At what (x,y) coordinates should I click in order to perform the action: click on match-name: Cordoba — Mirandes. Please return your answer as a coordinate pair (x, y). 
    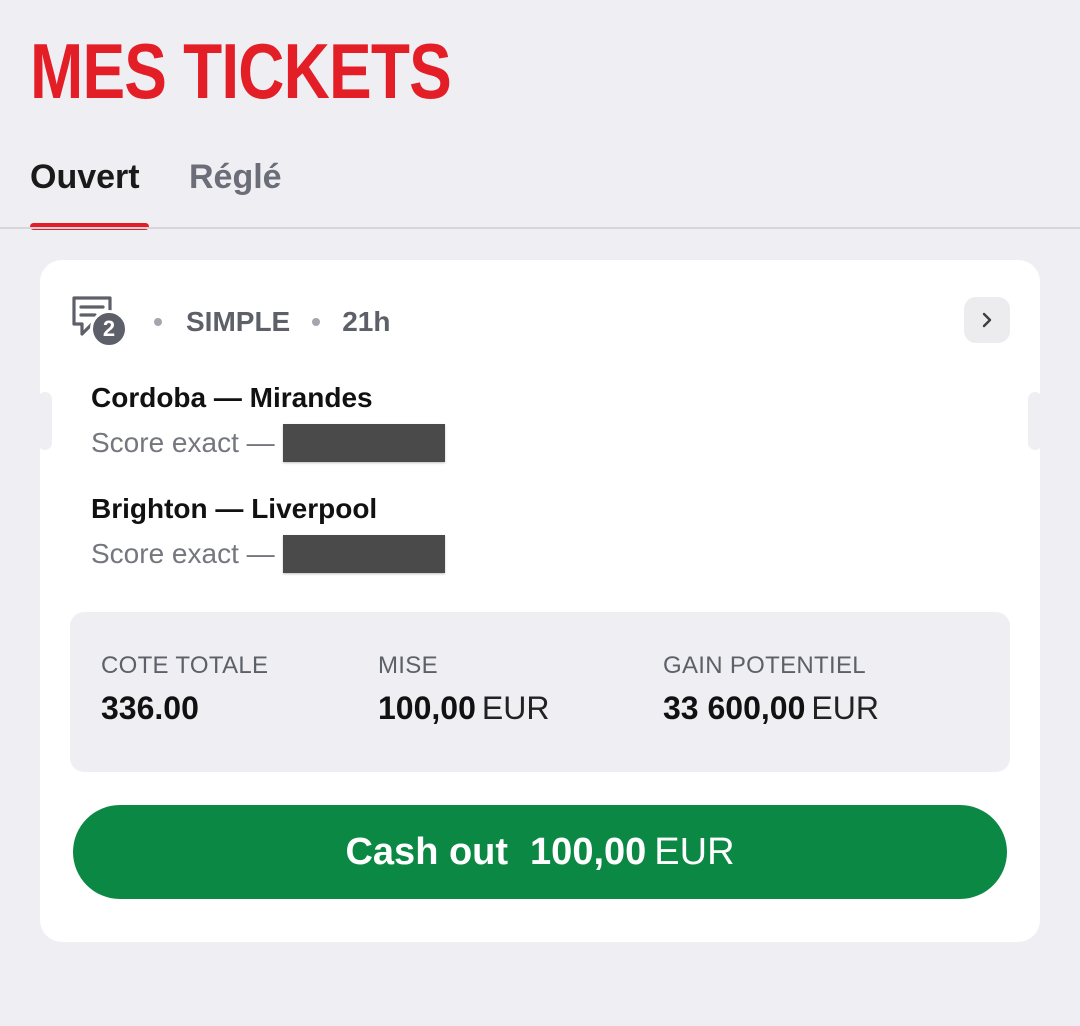
    Looking at the image, I should click on (232, 397).